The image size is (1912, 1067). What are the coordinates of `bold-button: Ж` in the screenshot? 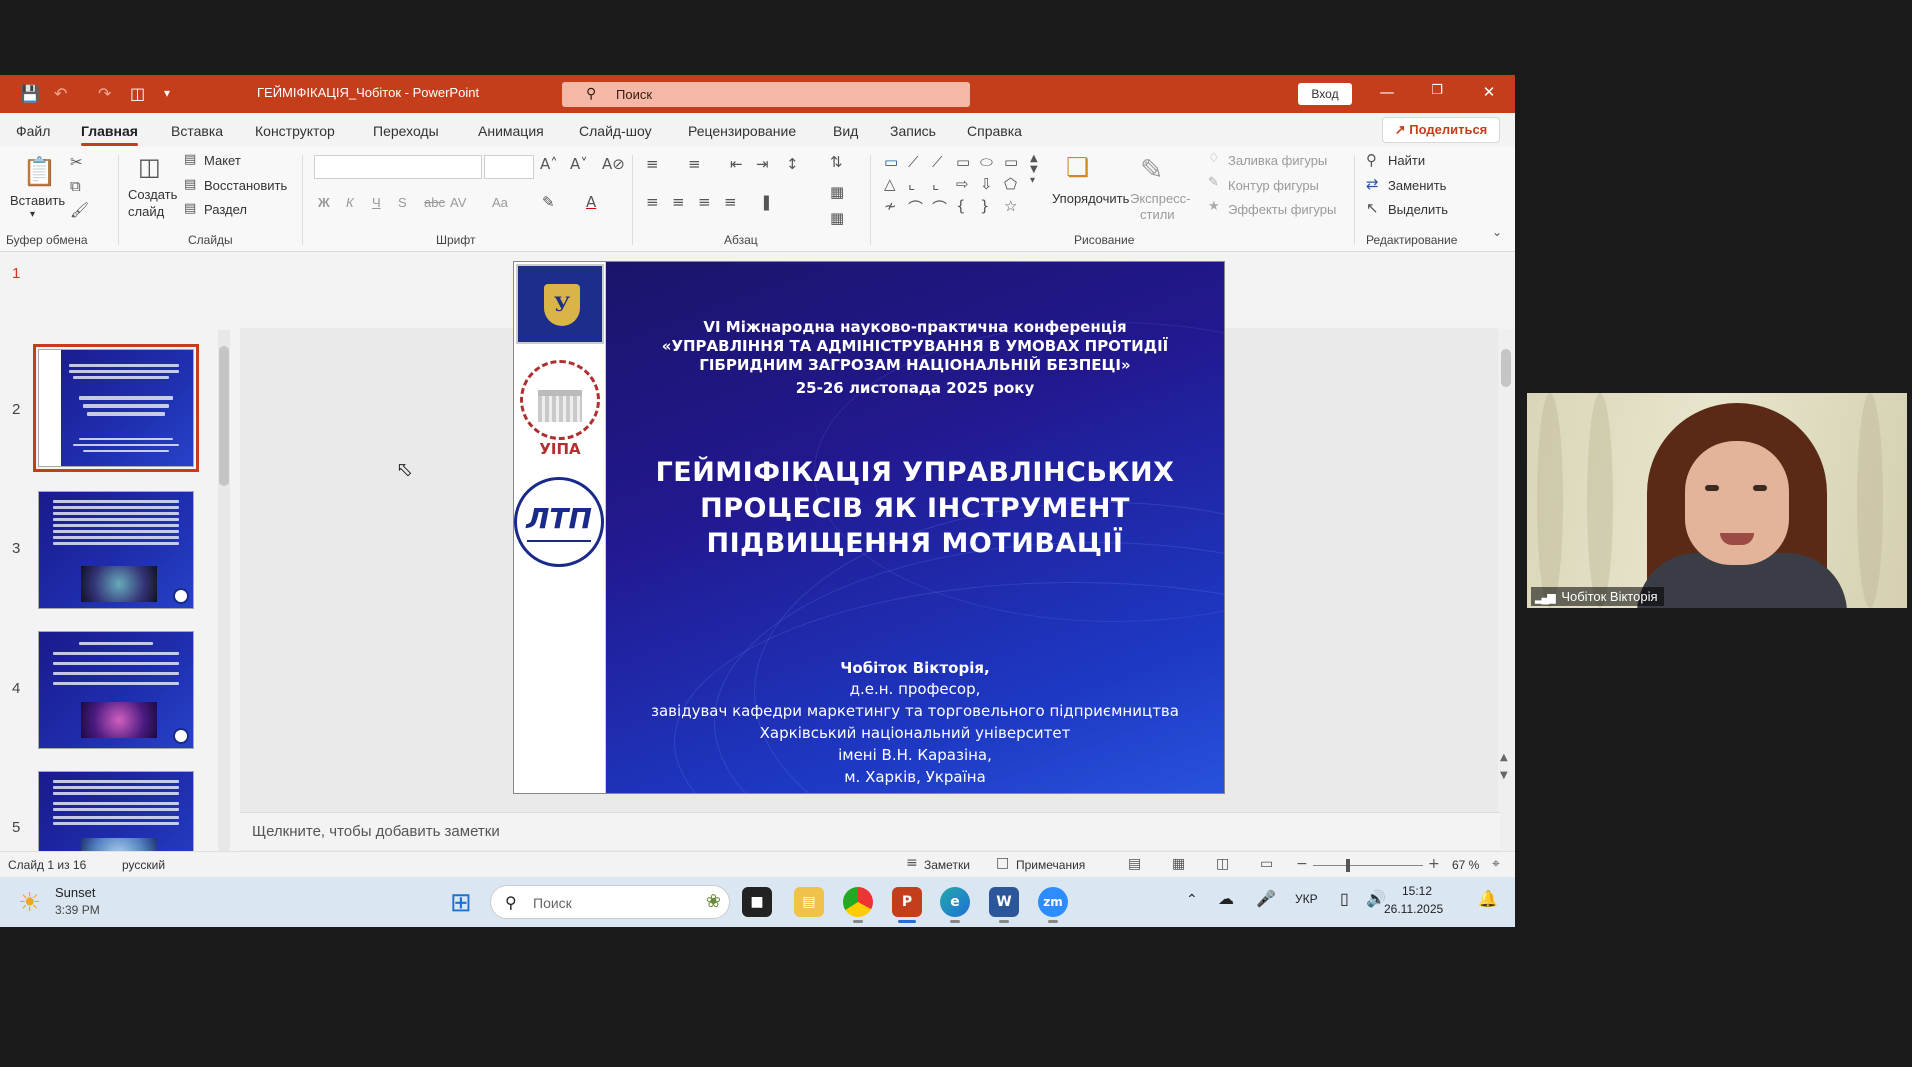 It's located at (324, 202).